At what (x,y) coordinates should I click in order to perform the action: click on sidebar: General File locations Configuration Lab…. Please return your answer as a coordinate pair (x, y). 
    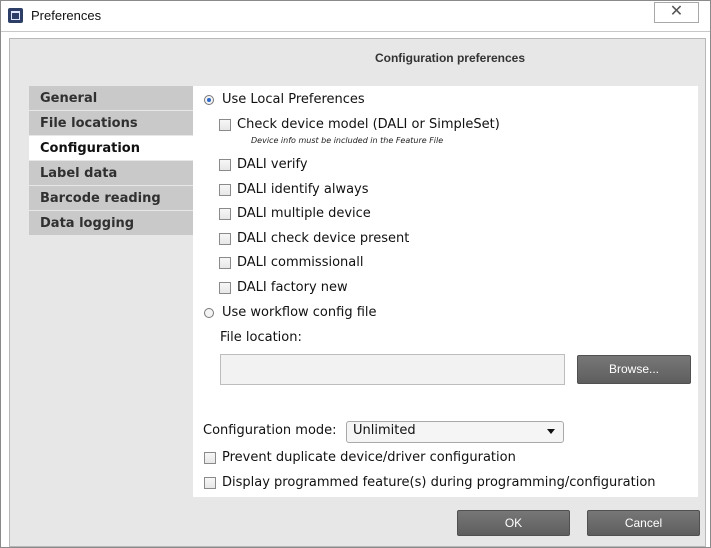
    Looking at the image, I should click on (111, 161).